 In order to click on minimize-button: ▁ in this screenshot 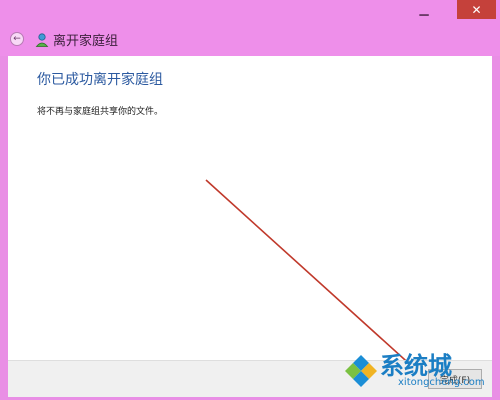, I will do `click(424, 9)`.